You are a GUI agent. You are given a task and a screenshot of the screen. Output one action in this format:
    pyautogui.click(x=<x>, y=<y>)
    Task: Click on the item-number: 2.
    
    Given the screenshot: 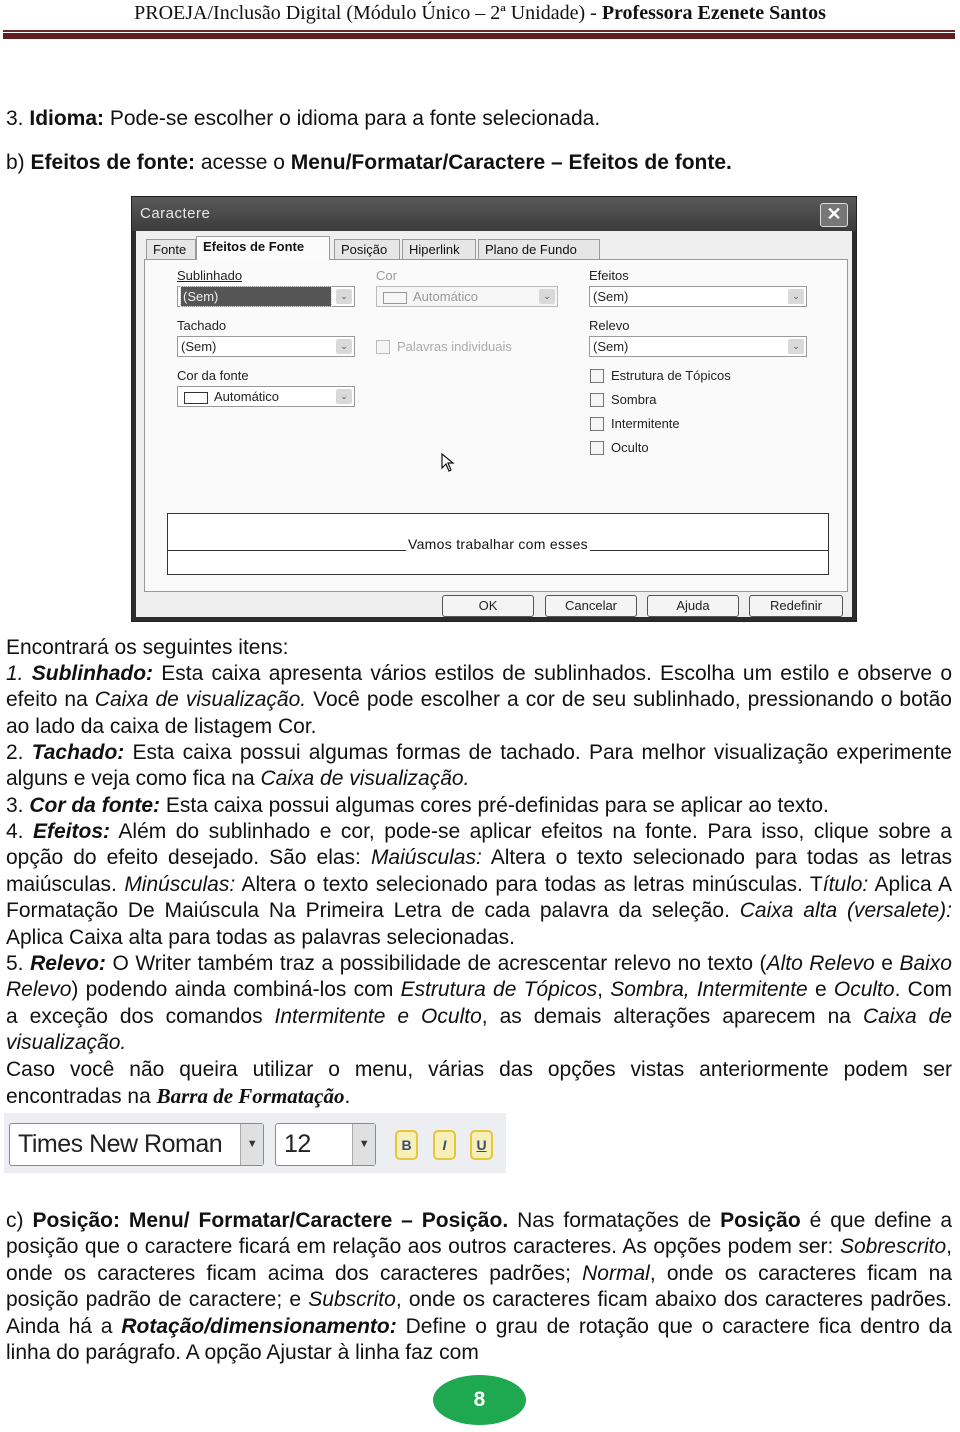 What is the action you would take?
    pyautogui.click(x=19, y=752)
    